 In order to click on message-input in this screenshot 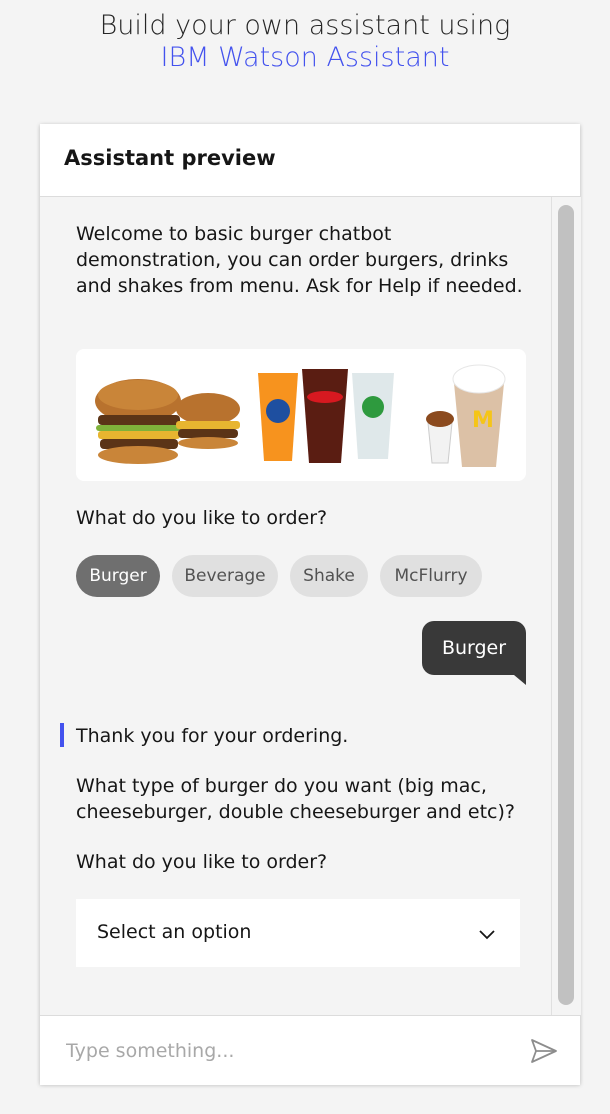, I will do `click(291, 1051)`.